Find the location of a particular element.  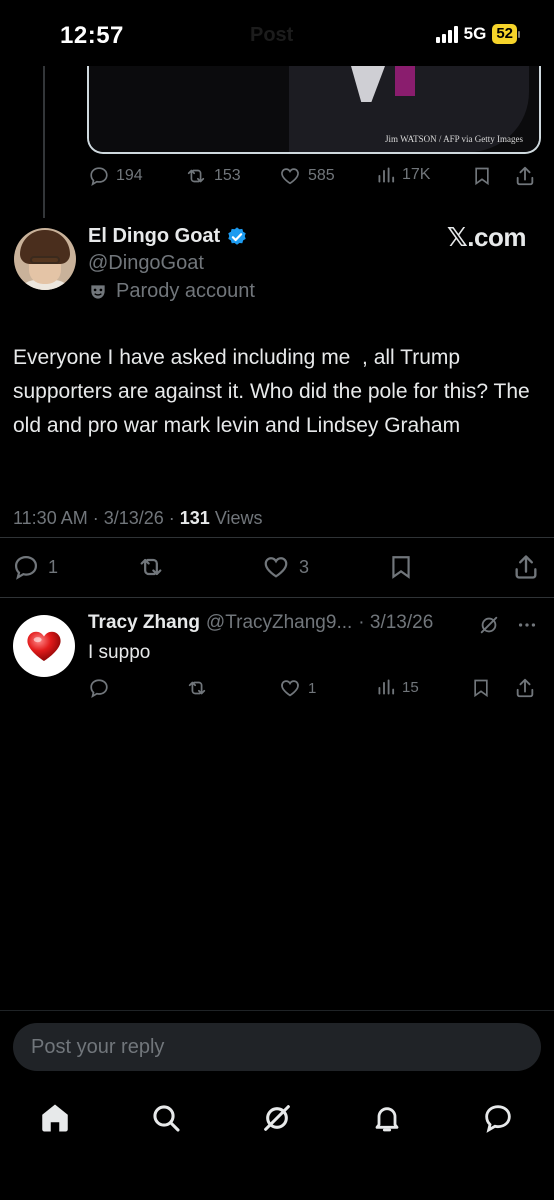

nav-search is located at coordinates (166, 1118).